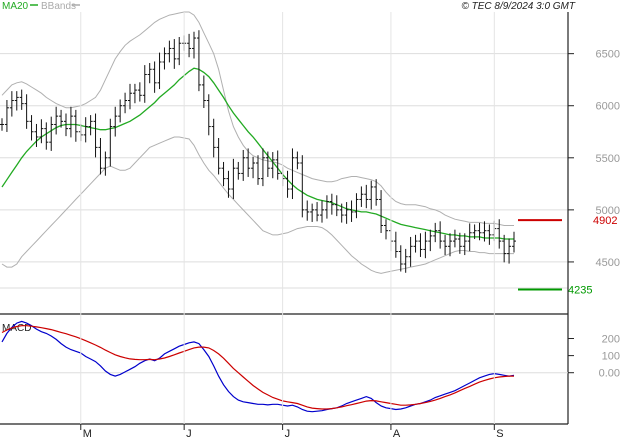 The image size is (627, 440). Describe the element at coordinates (608, 263) in the screenshot. I see `price-tick-label: 4500` at that location.